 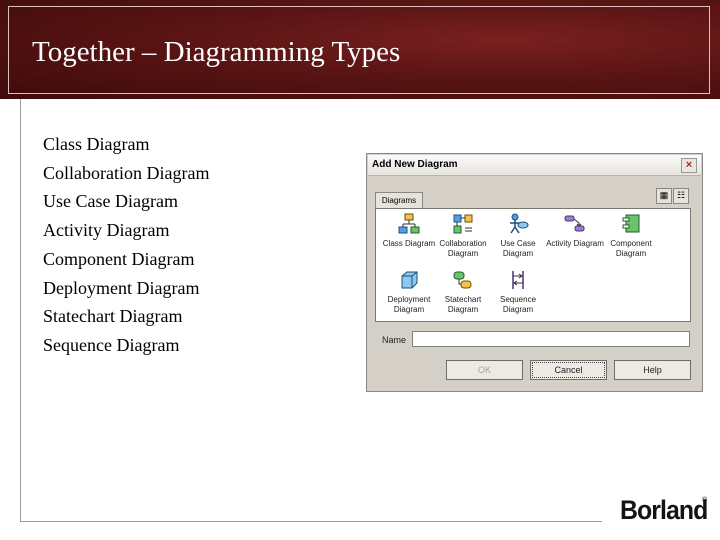 I want to click on sequence-diagram-icon, so click(x=518, y=280).